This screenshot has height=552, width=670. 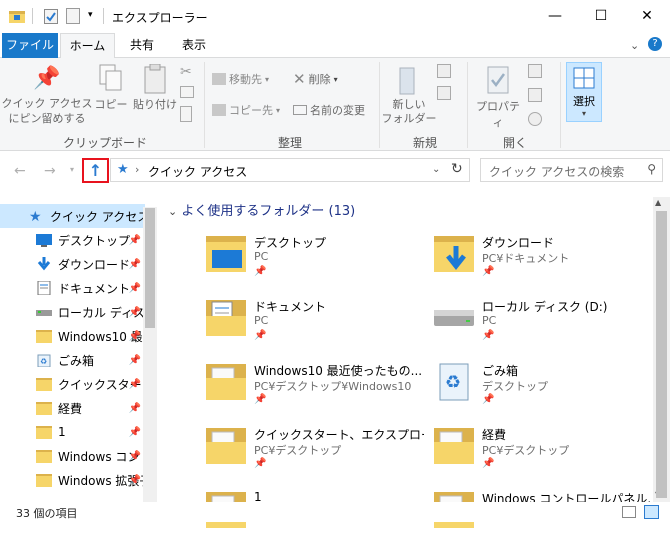 What do you see at coordinates (72, 384) in the screenshot?
I see `sidebar-item-pinned: クイックスタート 📌` at bounding box center [72, 384].